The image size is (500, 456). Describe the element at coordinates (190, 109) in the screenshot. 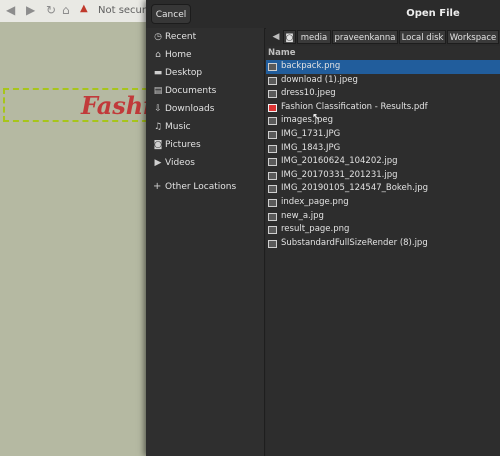

I see `sidebar-item-label: Downloads` at that location.